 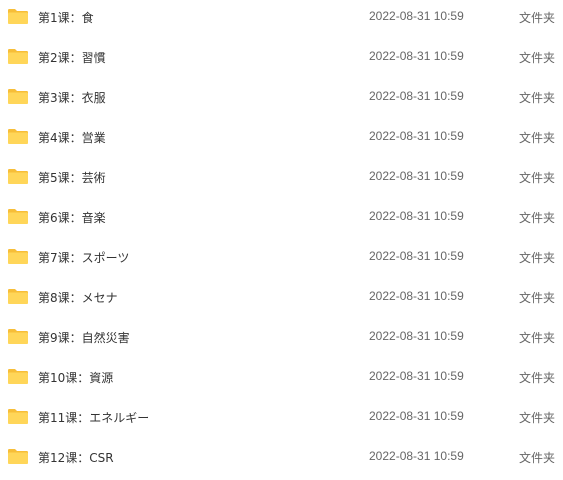 I want to click on file-name: 第1课：食, so click(x=66, y=17).